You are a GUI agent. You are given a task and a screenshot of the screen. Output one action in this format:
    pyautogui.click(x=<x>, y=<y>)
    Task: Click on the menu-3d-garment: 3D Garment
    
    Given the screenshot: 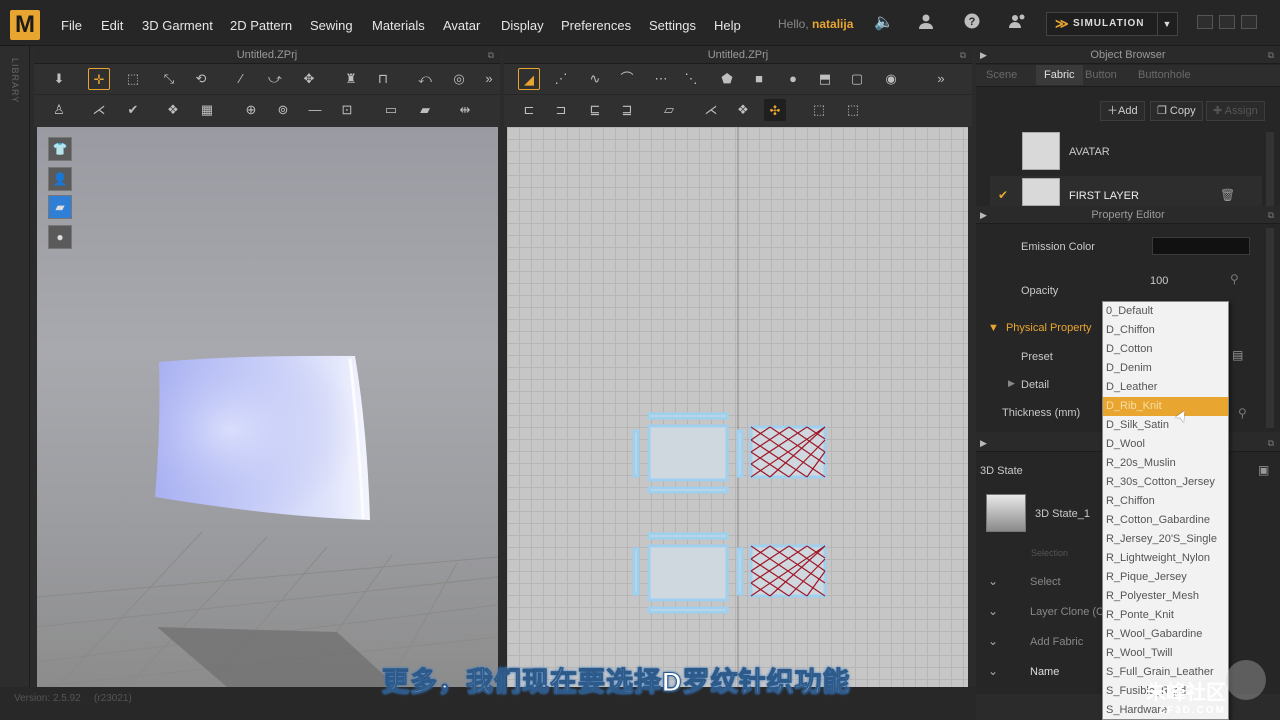 What is the action you would take?
    pyautogui.click(x=177, y=25)
    